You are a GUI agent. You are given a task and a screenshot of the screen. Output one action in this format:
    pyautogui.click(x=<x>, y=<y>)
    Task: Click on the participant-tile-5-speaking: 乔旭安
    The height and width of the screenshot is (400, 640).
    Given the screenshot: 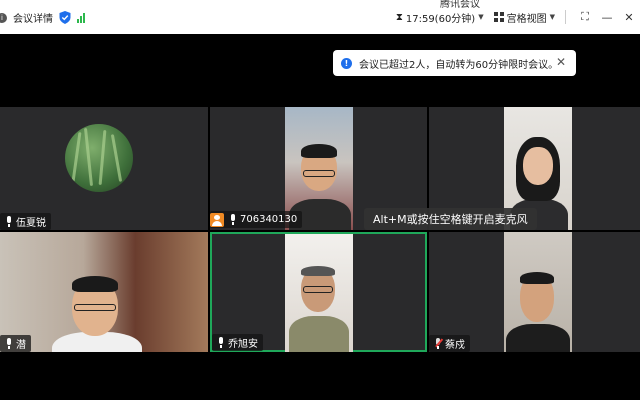 What is the action you would take?
    pyautogui.click(x=318, y=292)
    